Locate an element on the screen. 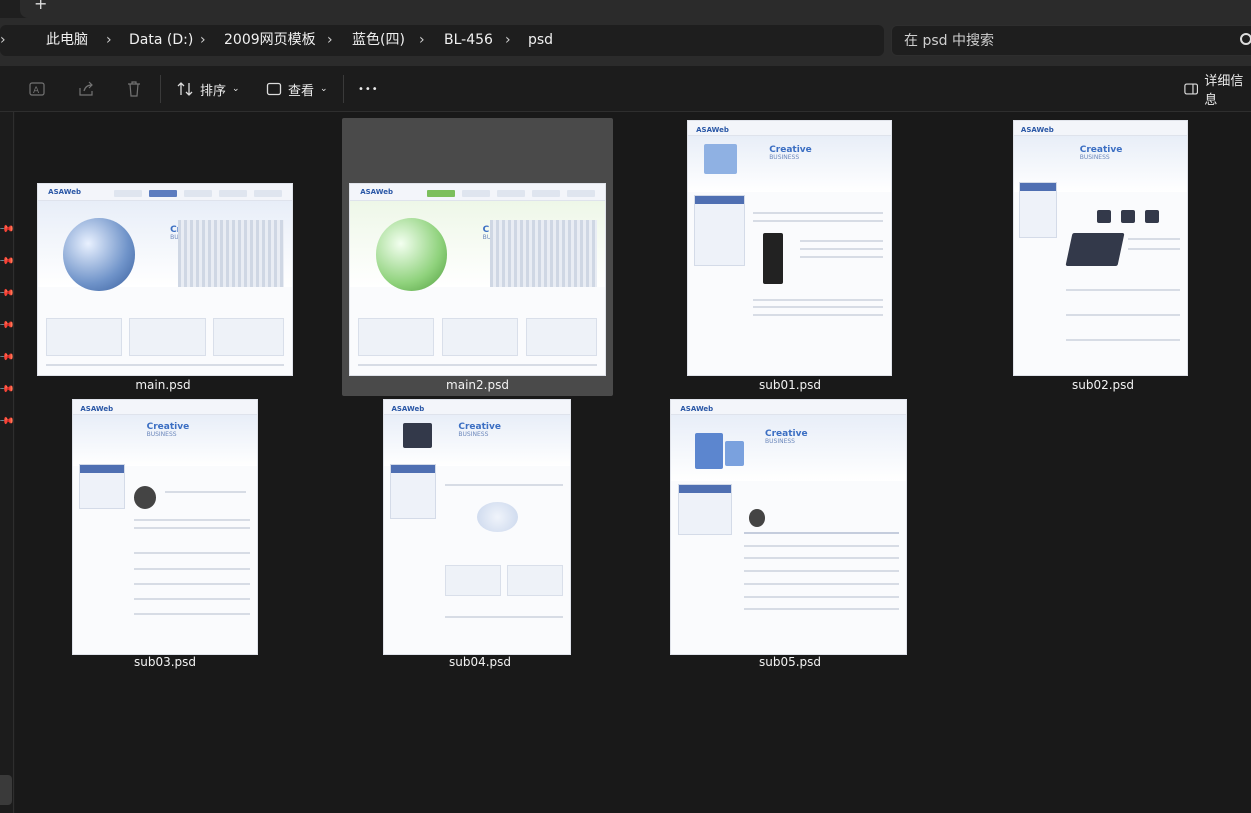  breadcrumb-data-drive: Data (D:) is located at coordinates (161, 40).